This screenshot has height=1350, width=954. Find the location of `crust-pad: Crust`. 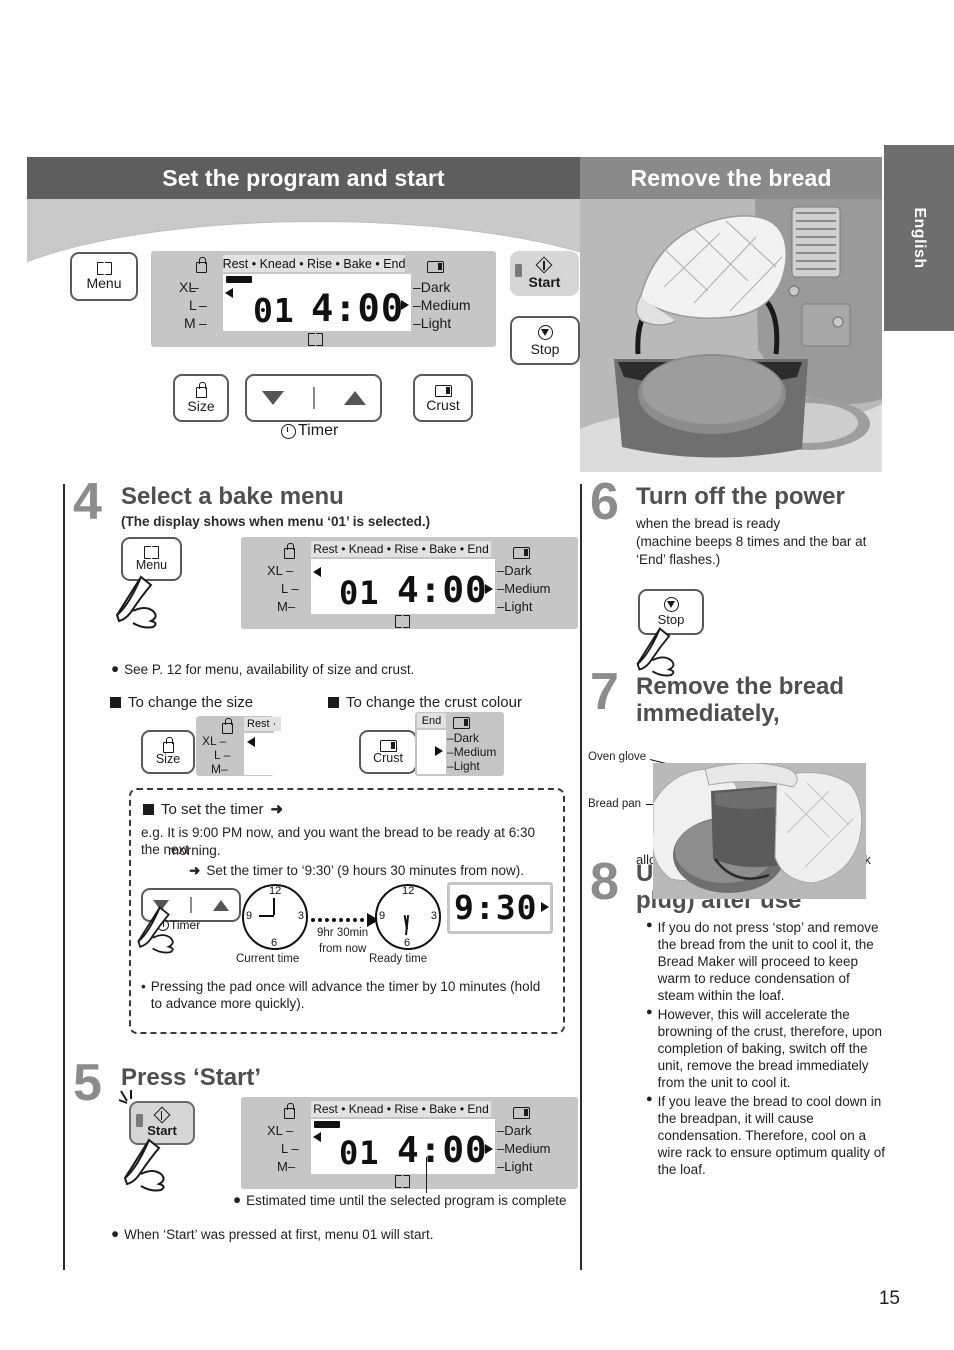

crust-pad: Crust is located at coordinates (443, 398).